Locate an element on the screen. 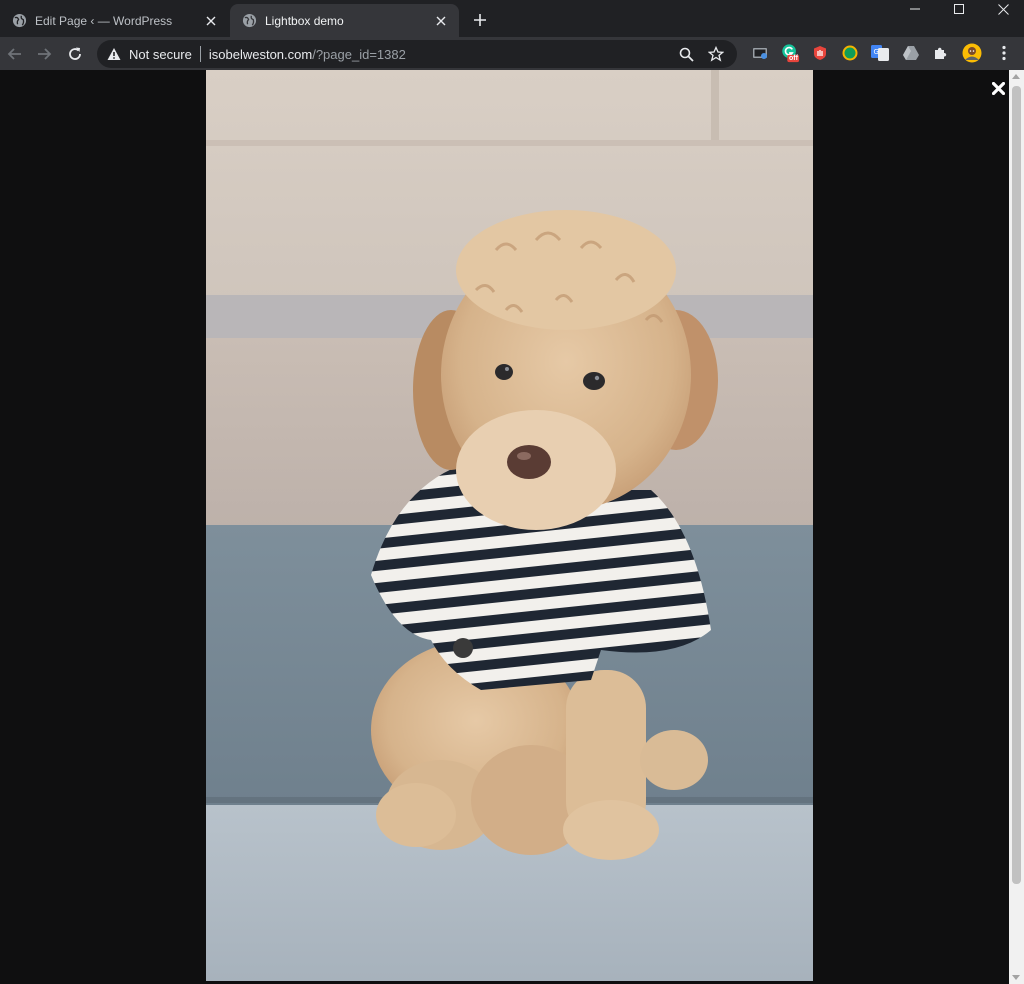 The image size is (1024, 984). security-status: Not secure is located at coordinates (160, 54).